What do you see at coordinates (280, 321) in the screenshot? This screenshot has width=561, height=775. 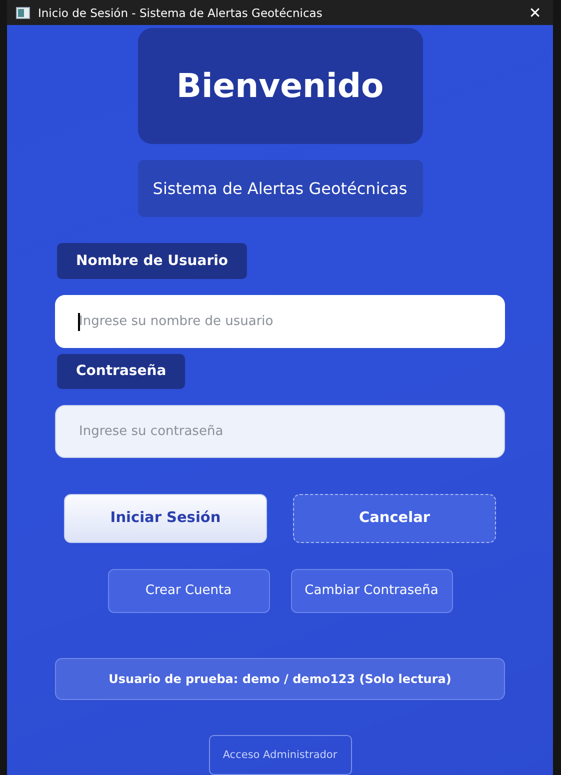 I see `username-field: Ingrese su nombre de usuario` at bounding box center [280, 321].